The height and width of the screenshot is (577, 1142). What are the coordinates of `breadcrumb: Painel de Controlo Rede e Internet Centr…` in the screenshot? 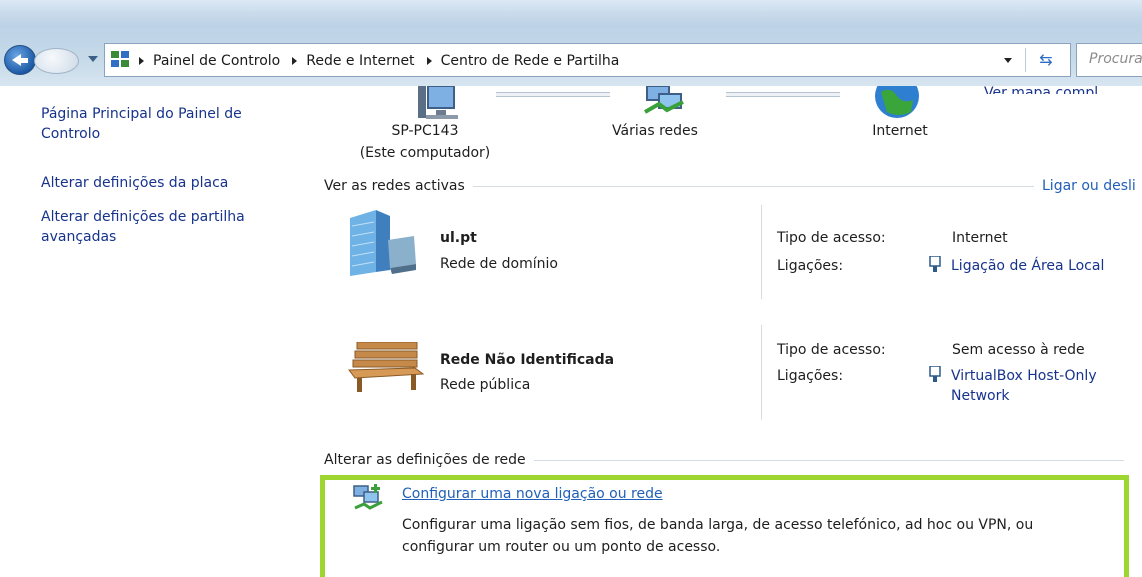 It's located at (379, 61).